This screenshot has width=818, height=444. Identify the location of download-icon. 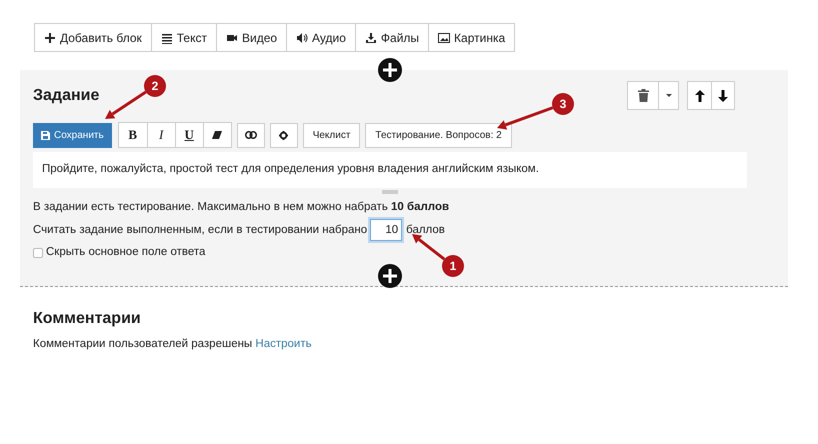
(370, 38).